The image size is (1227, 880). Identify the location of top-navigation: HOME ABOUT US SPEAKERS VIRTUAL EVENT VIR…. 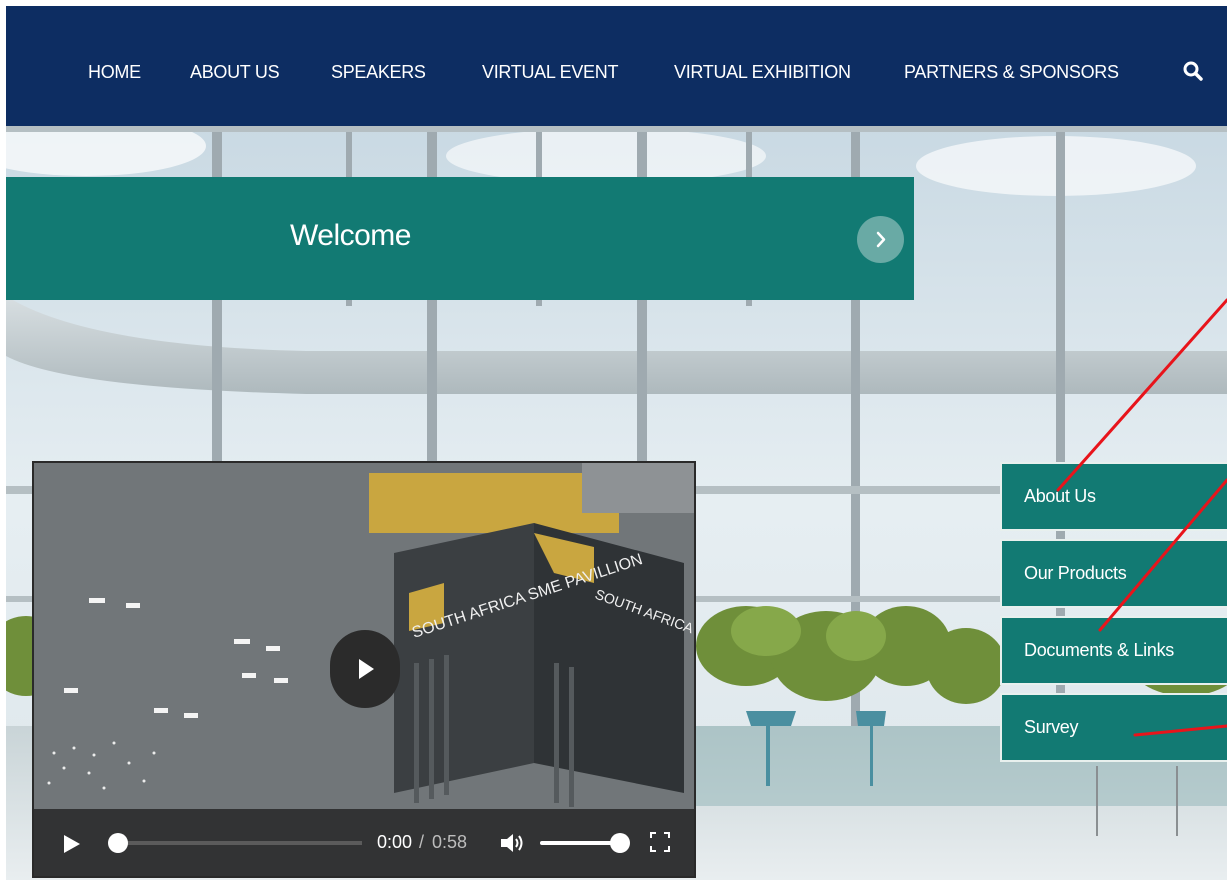
(616, 66).